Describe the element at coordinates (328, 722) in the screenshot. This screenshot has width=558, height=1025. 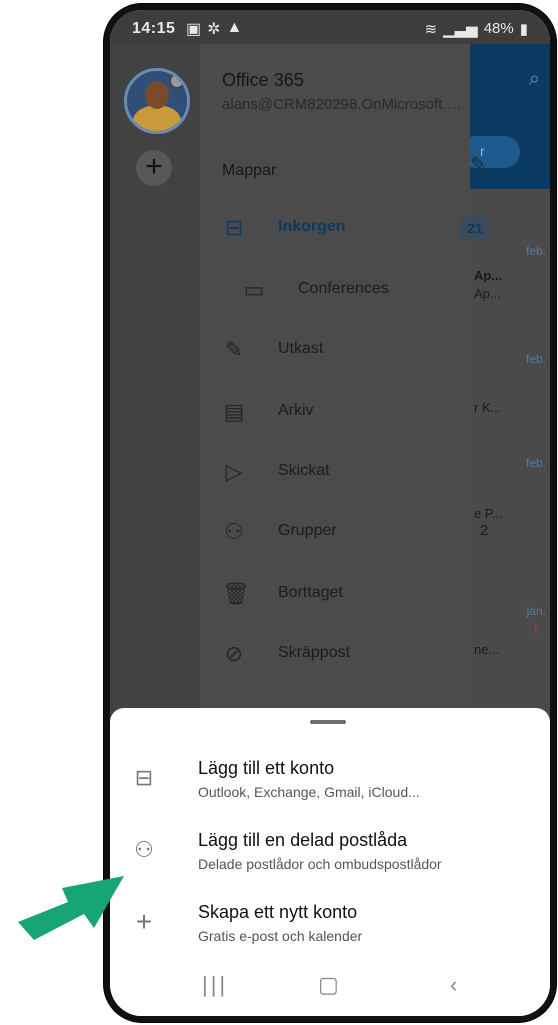
I see `sheet-drag-handle` at that location.